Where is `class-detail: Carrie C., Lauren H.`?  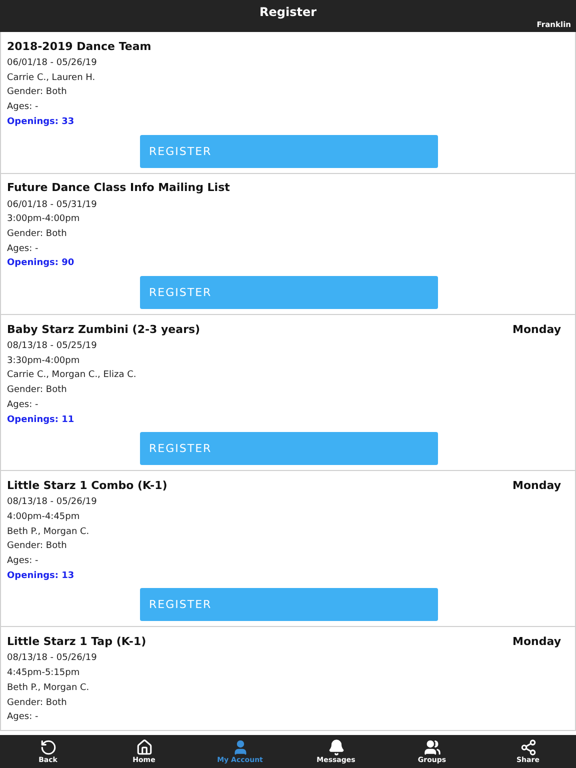
class-detail: Carrie C., Lauren H. is located at coordinates (51, 78).